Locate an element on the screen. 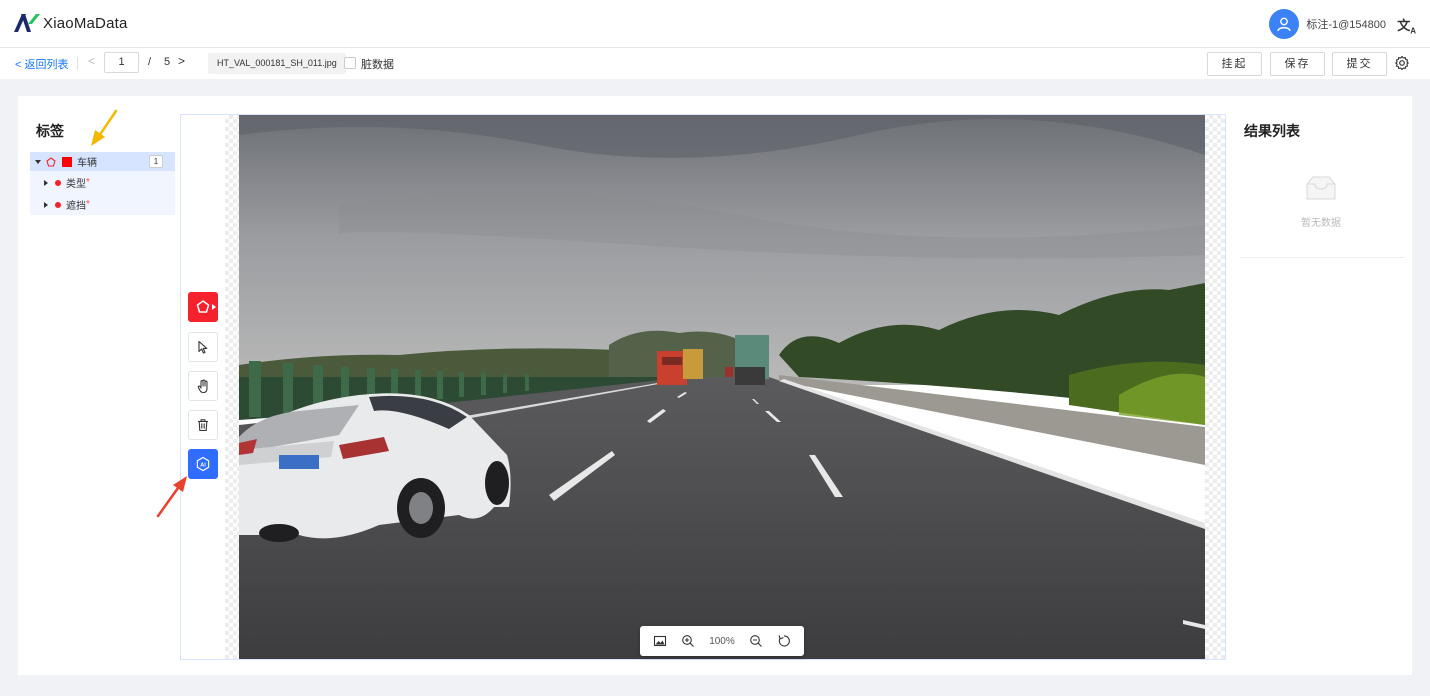  next-page-button: > is located at coordinates (181, 61).